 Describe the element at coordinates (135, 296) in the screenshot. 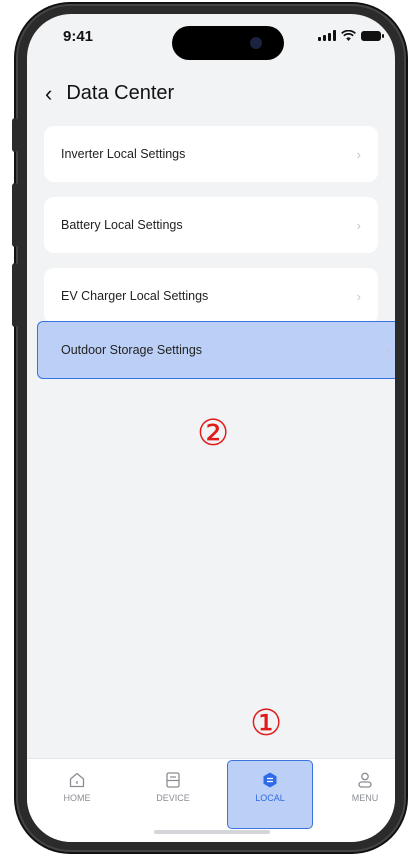

I see `item-label: EV Charger Local Settings` at that location.